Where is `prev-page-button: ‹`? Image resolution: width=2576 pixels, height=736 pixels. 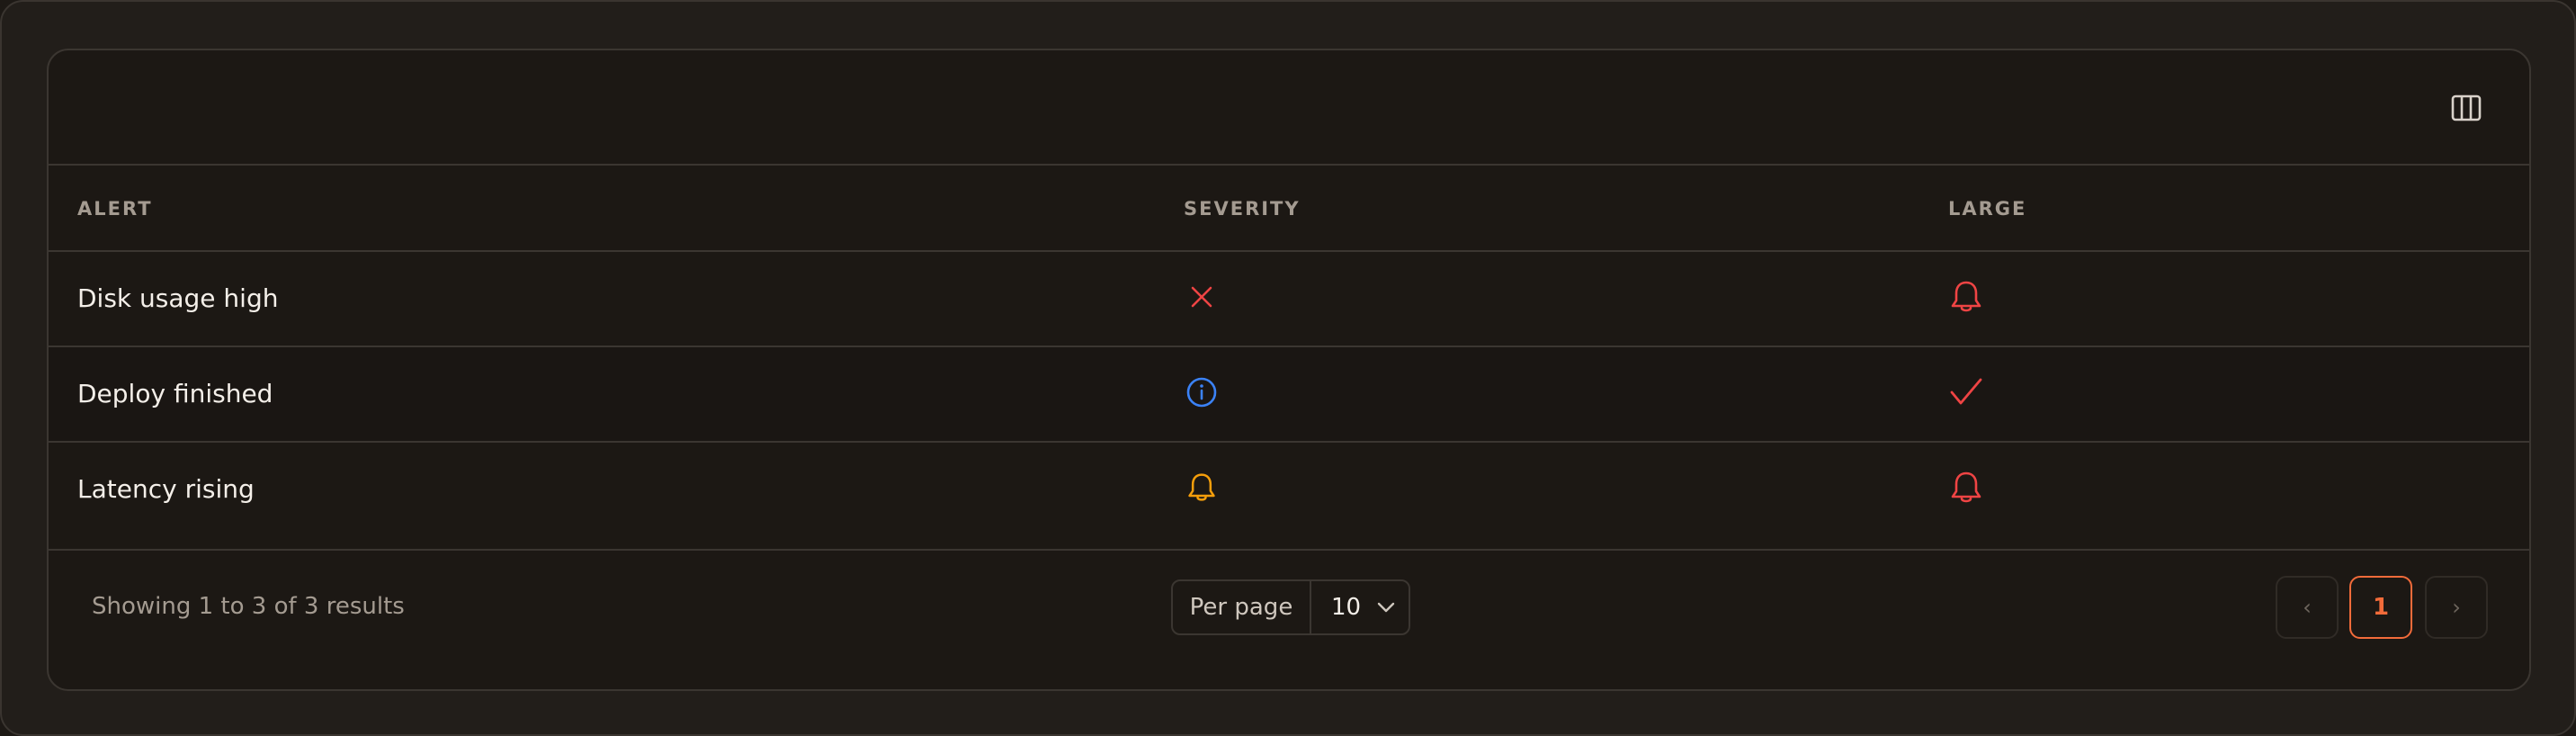
prev-page-button: ‹ is located at coordinates (2307, 607).